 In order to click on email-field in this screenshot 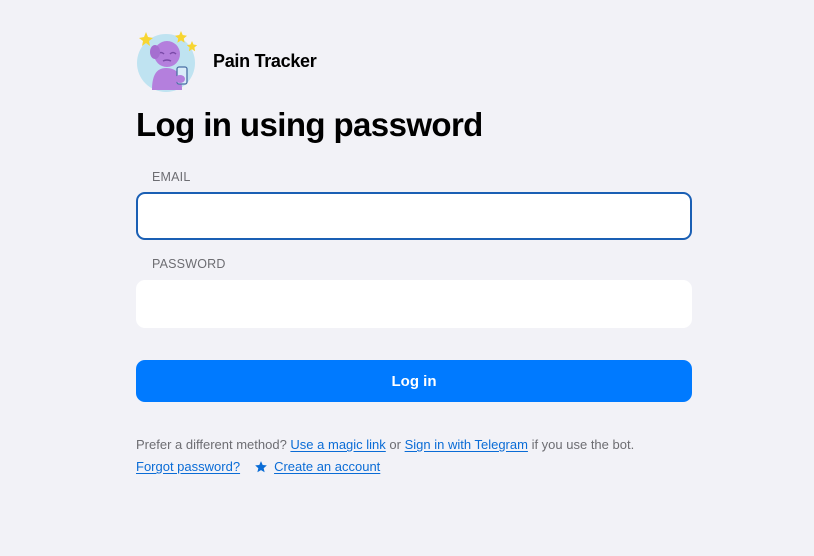, I will do `click(414, 216)`.